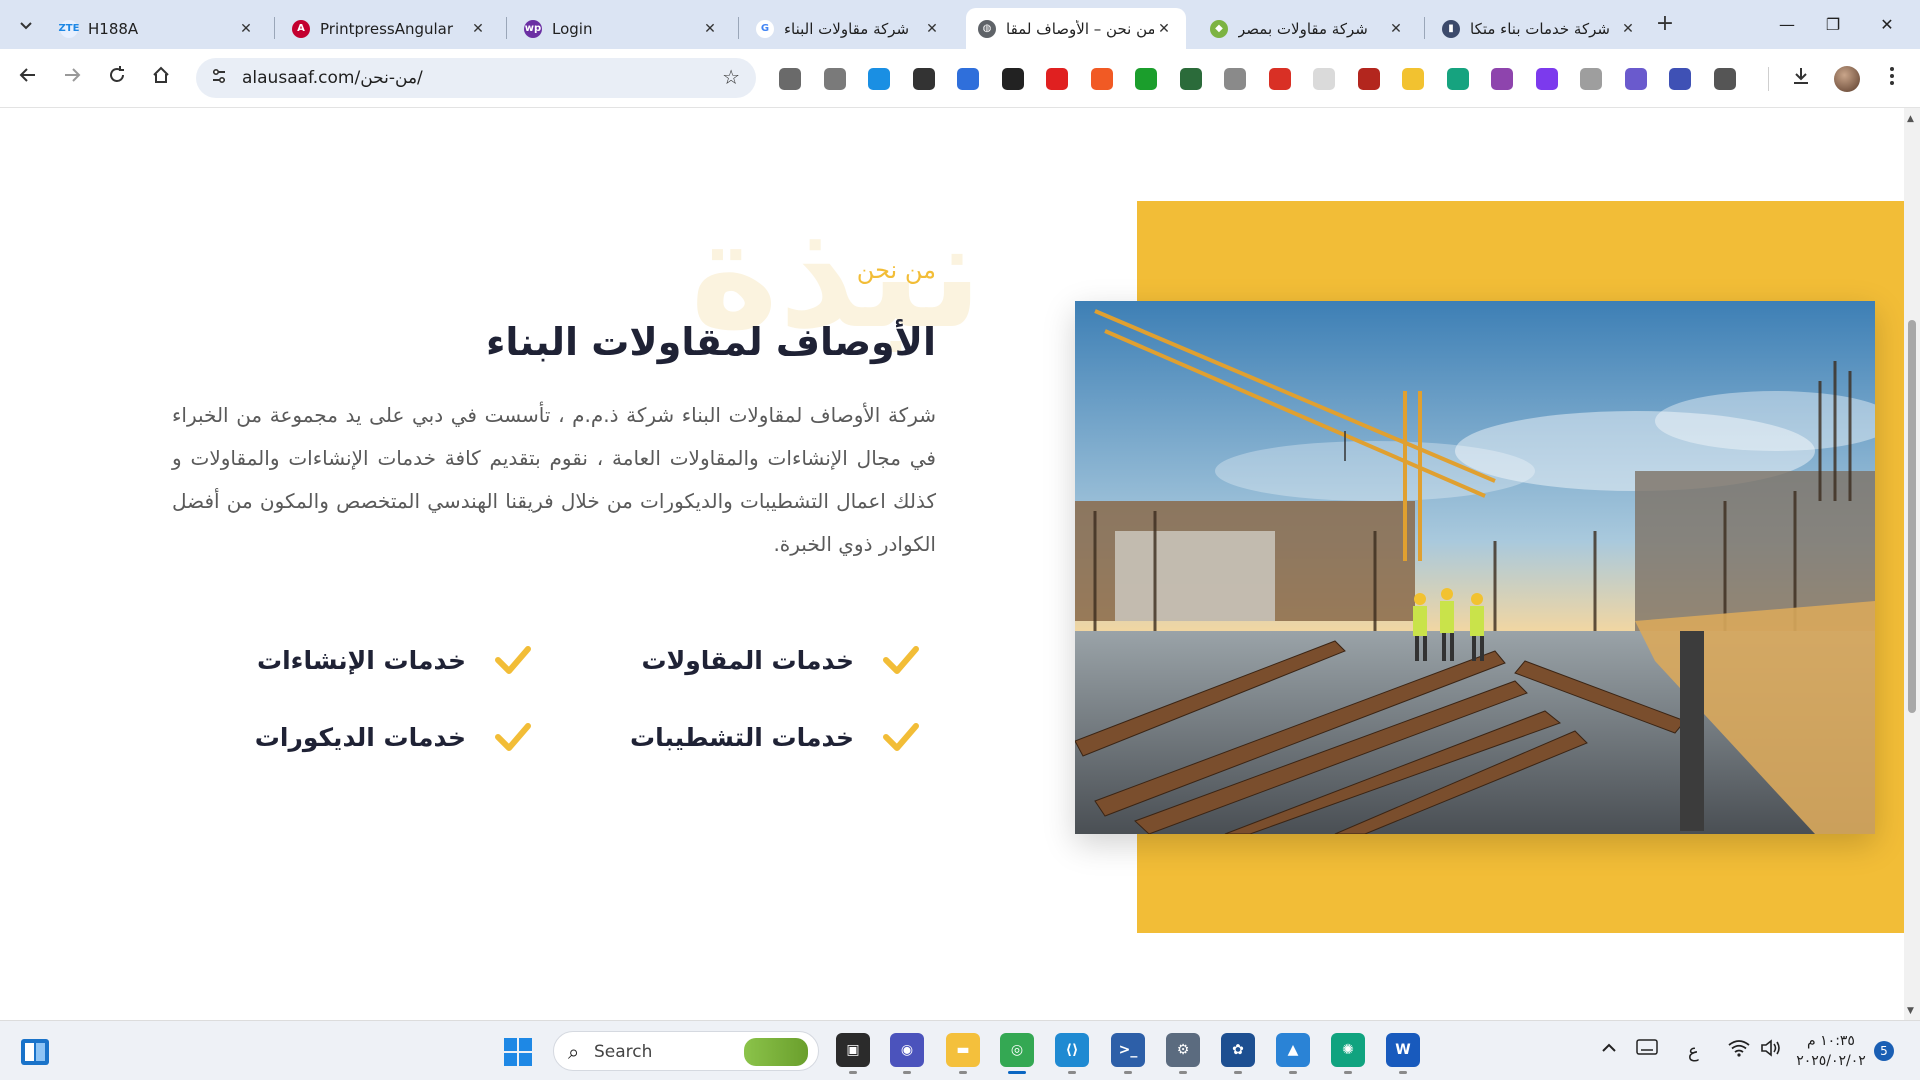 This screenshot has width=1920, height=1080. I want to click on browser-tab: ▮ شركة خدمات بناء متكا ✕, so click(1540, 28).